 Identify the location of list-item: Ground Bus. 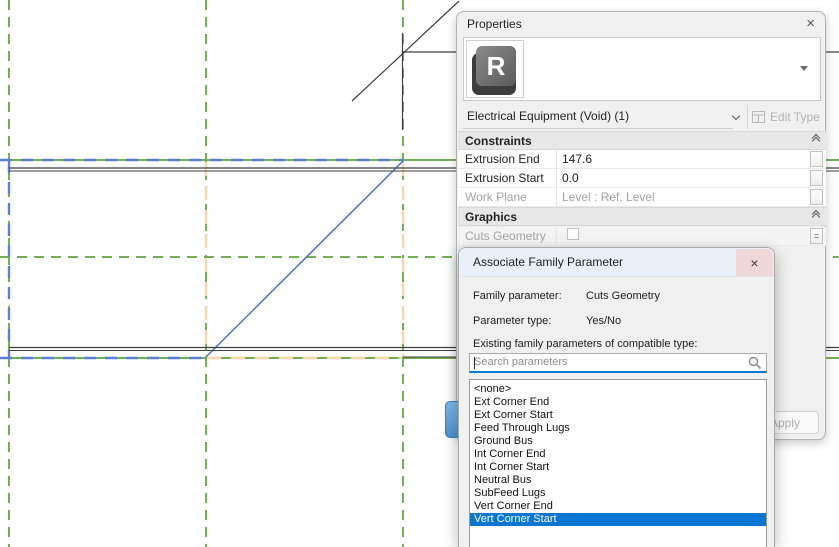
(618, 441).